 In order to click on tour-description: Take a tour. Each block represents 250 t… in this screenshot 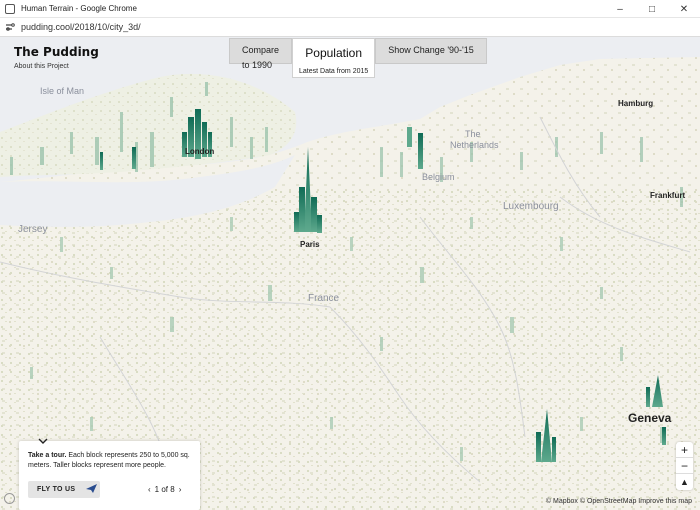, I will do `click(112, 461)`.